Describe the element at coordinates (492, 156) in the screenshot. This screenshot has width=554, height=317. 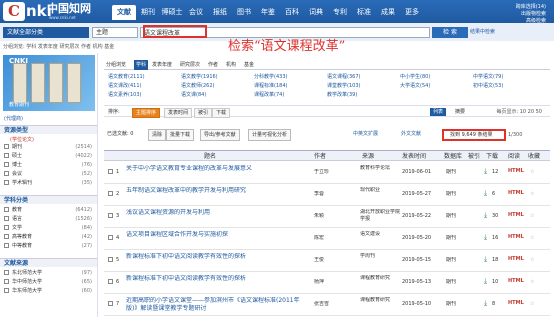
I see `col-downloads: 下载` at that location.